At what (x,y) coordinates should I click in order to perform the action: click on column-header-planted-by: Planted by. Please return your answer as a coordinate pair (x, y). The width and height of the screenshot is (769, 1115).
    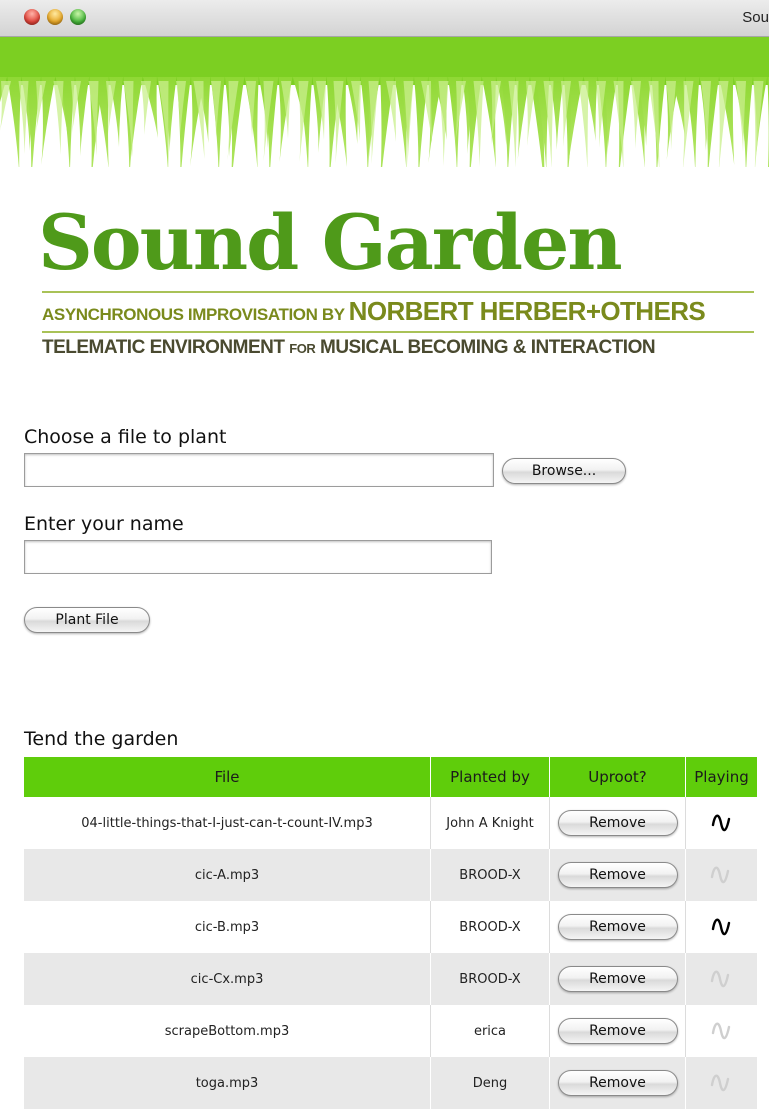
    Looking at the image, I should click on (490, 777).